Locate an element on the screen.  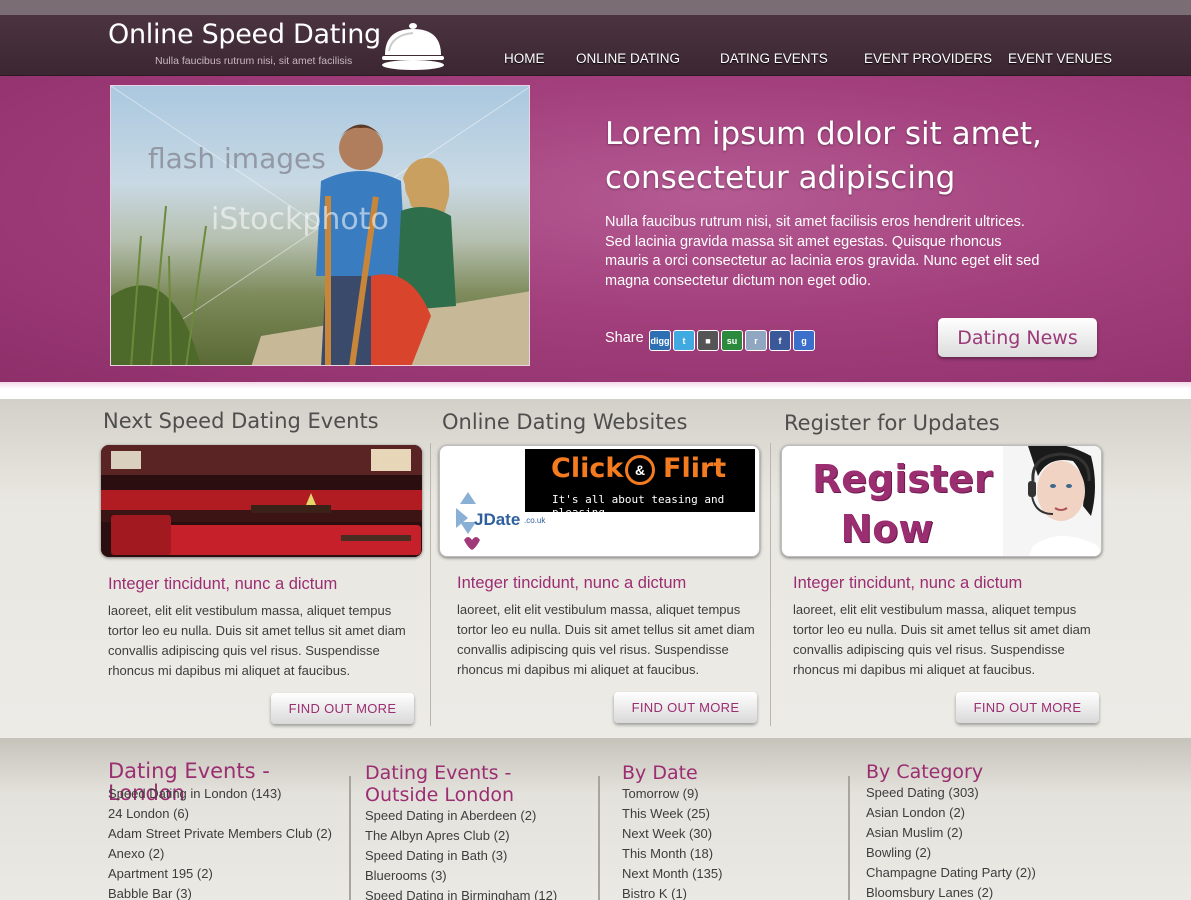
jdate-ad: JDate .co.uk is located at coordinates (504, 520).